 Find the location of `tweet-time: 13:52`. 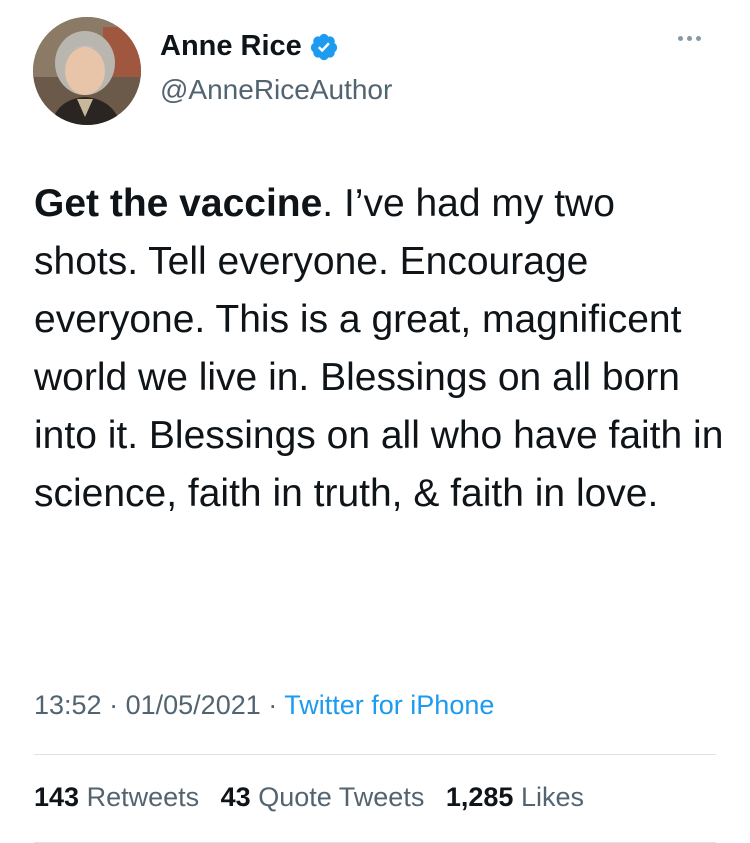

tweet-time: 13:52 is located at coordinates (68, 705).